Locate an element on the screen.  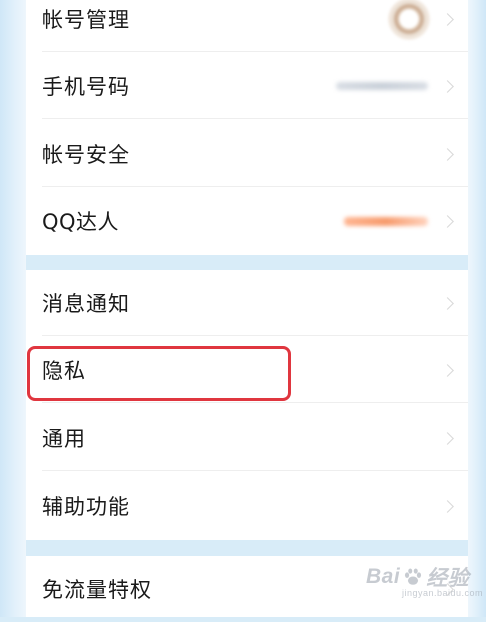
settings-row-account-security: 帐号安全 is located at coordinates (247, 154).